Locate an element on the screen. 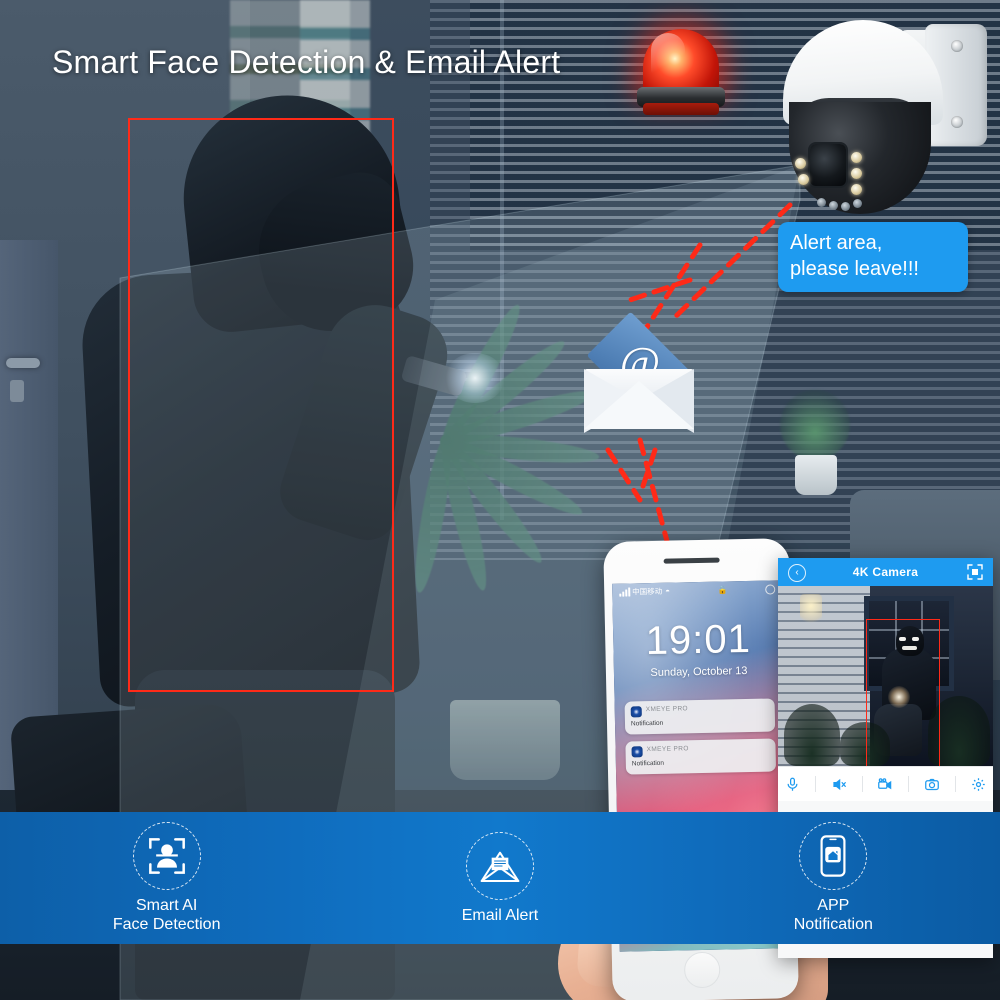 The height and width of the screenshot is (1000, 1000). feature-label: Email Alert is located at coordinates (500, 915).